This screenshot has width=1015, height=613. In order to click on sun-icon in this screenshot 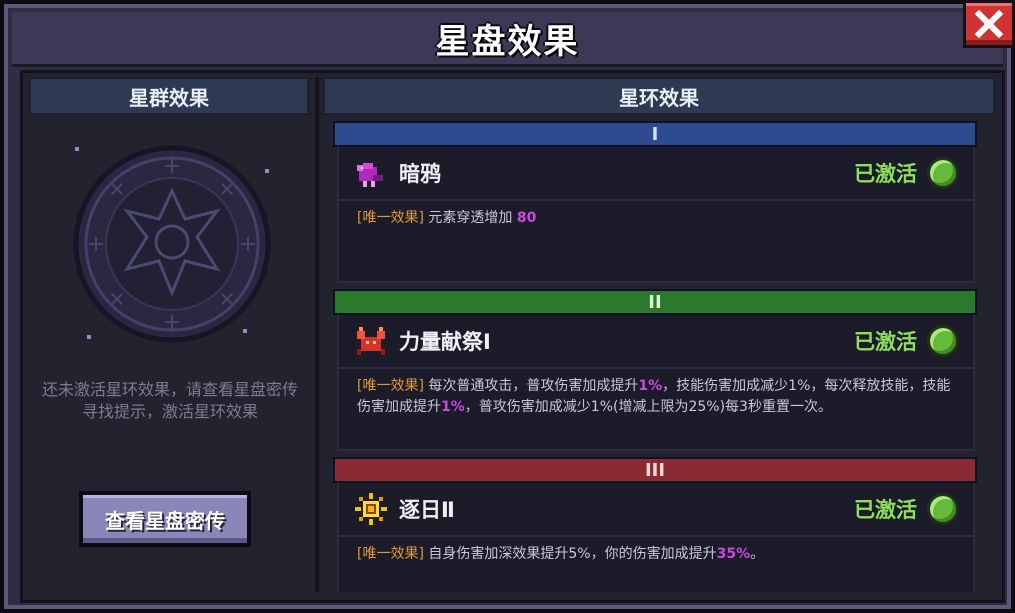, I will do `click(371, 509)`.